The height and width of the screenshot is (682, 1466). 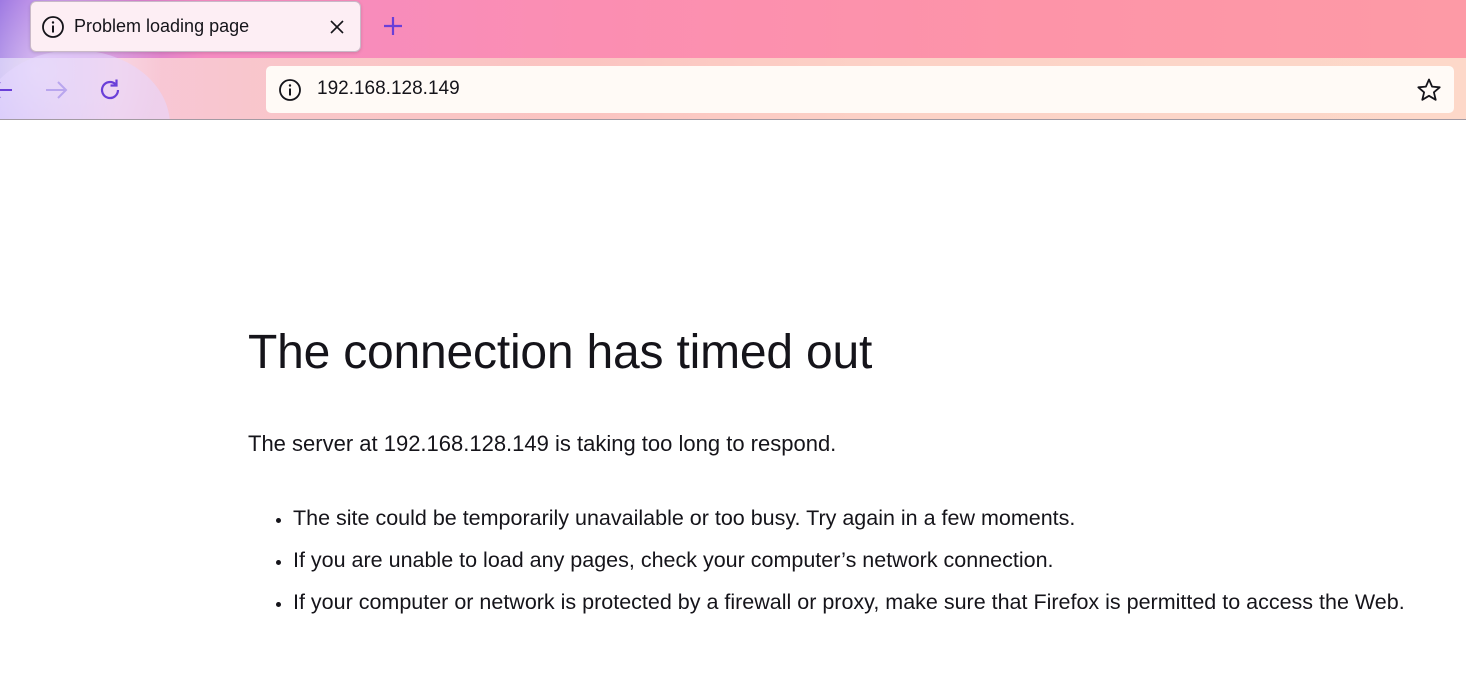 What do you see at coordinates (53, 27) in the screenshot?
I see `info-icon` at bounding box center [53, 27].